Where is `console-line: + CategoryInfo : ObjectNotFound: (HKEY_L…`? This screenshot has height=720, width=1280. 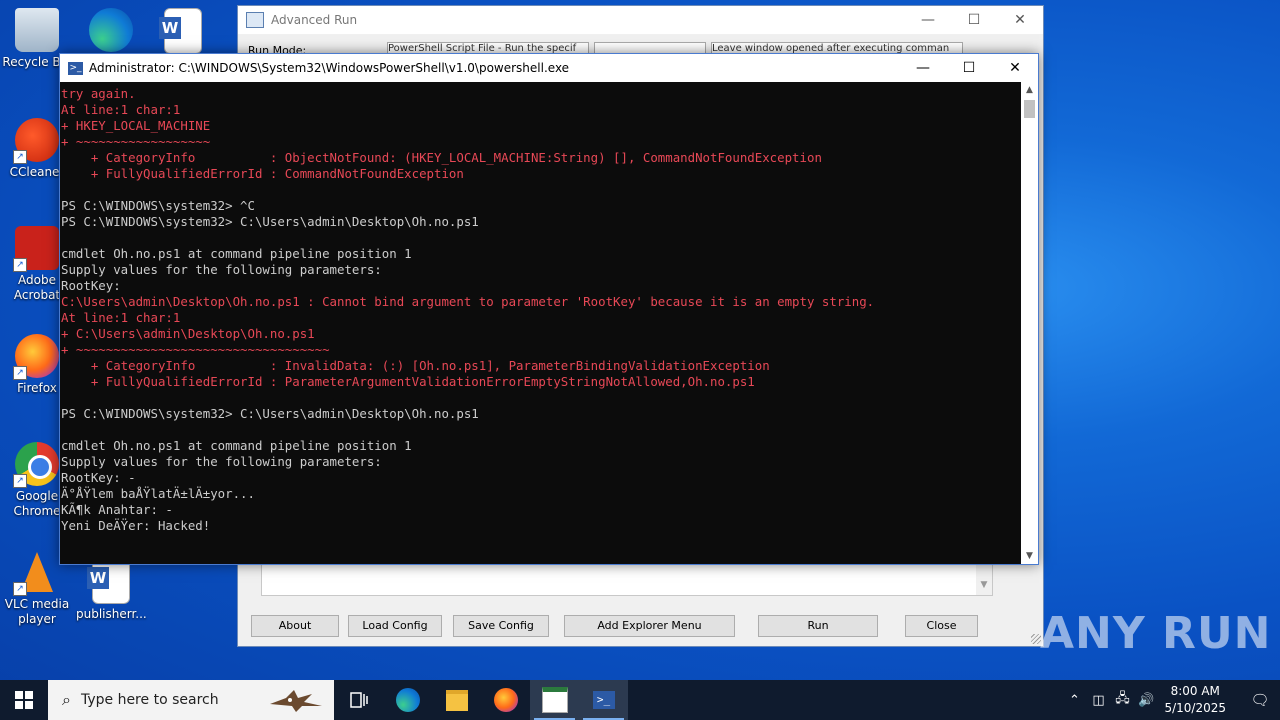 console-line: + CategoryInfo : ObjectNotFound: (HKEY_L… is located at coordinates (441, 157).